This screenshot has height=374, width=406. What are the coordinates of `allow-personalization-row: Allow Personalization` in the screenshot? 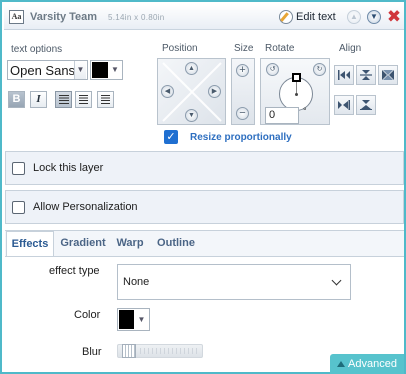 It's located at (204, 207).